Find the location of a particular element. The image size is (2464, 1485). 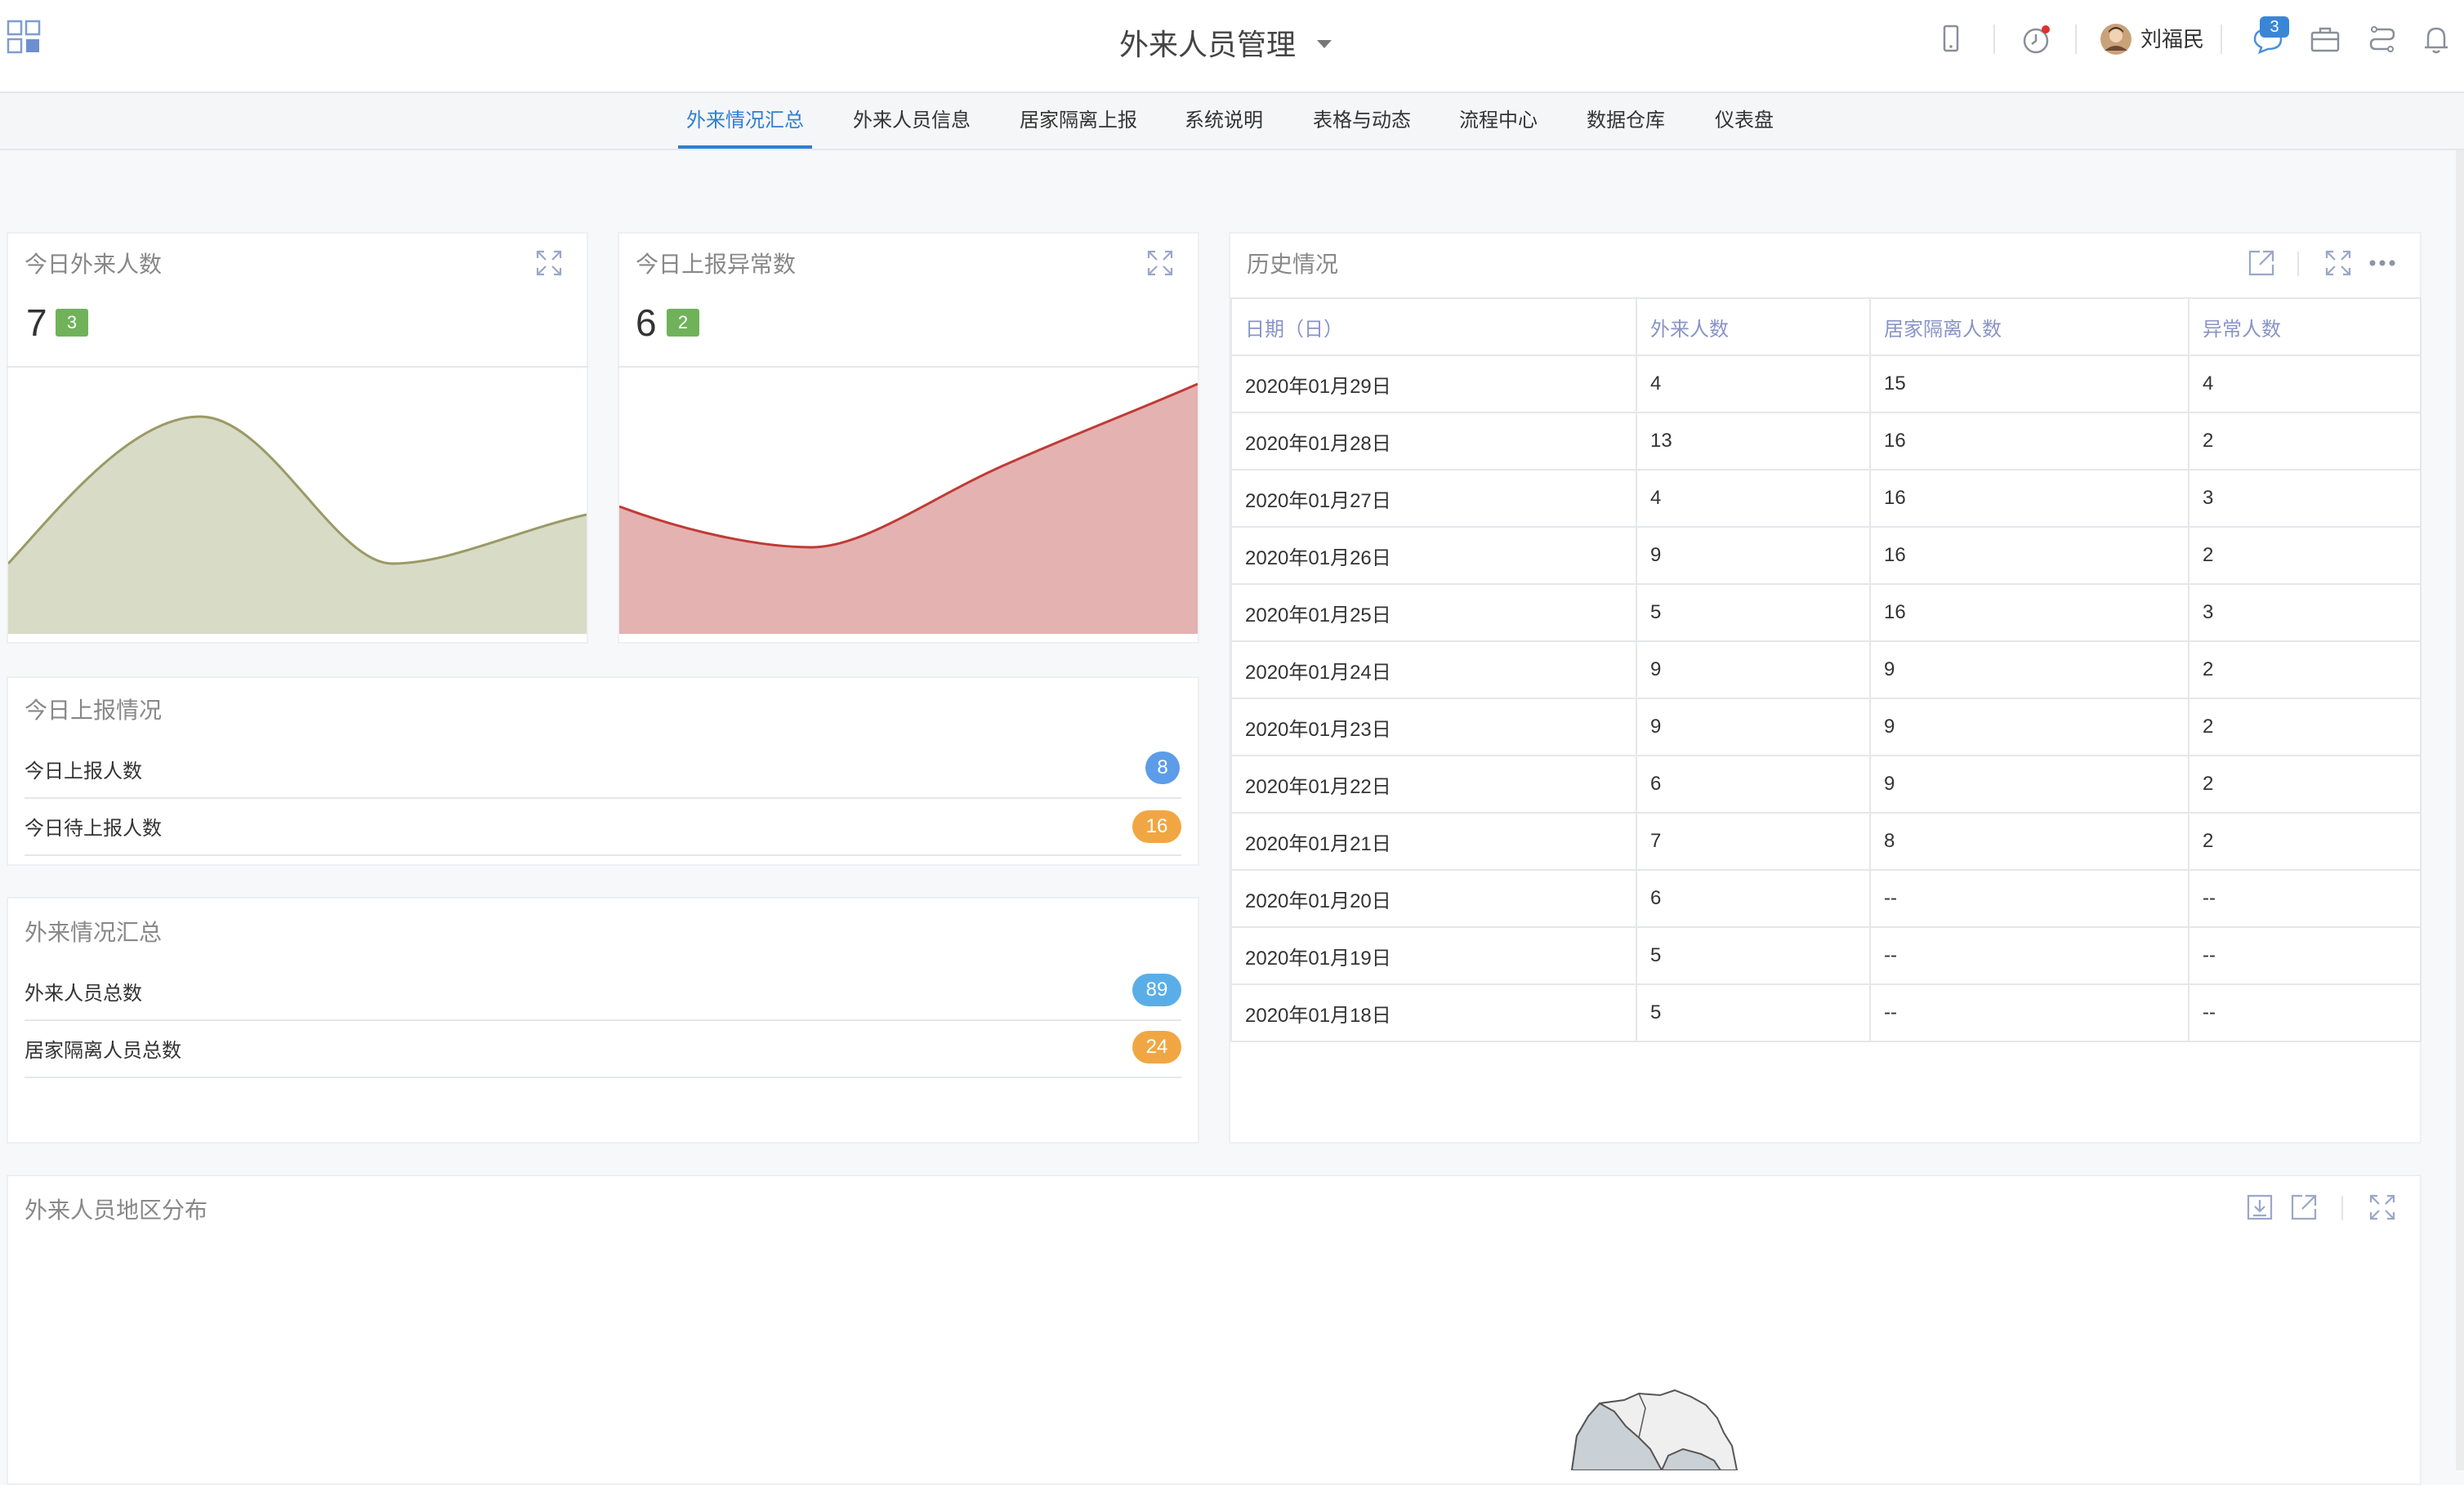

briefcase-icon is located at coordinates (2325, 39).